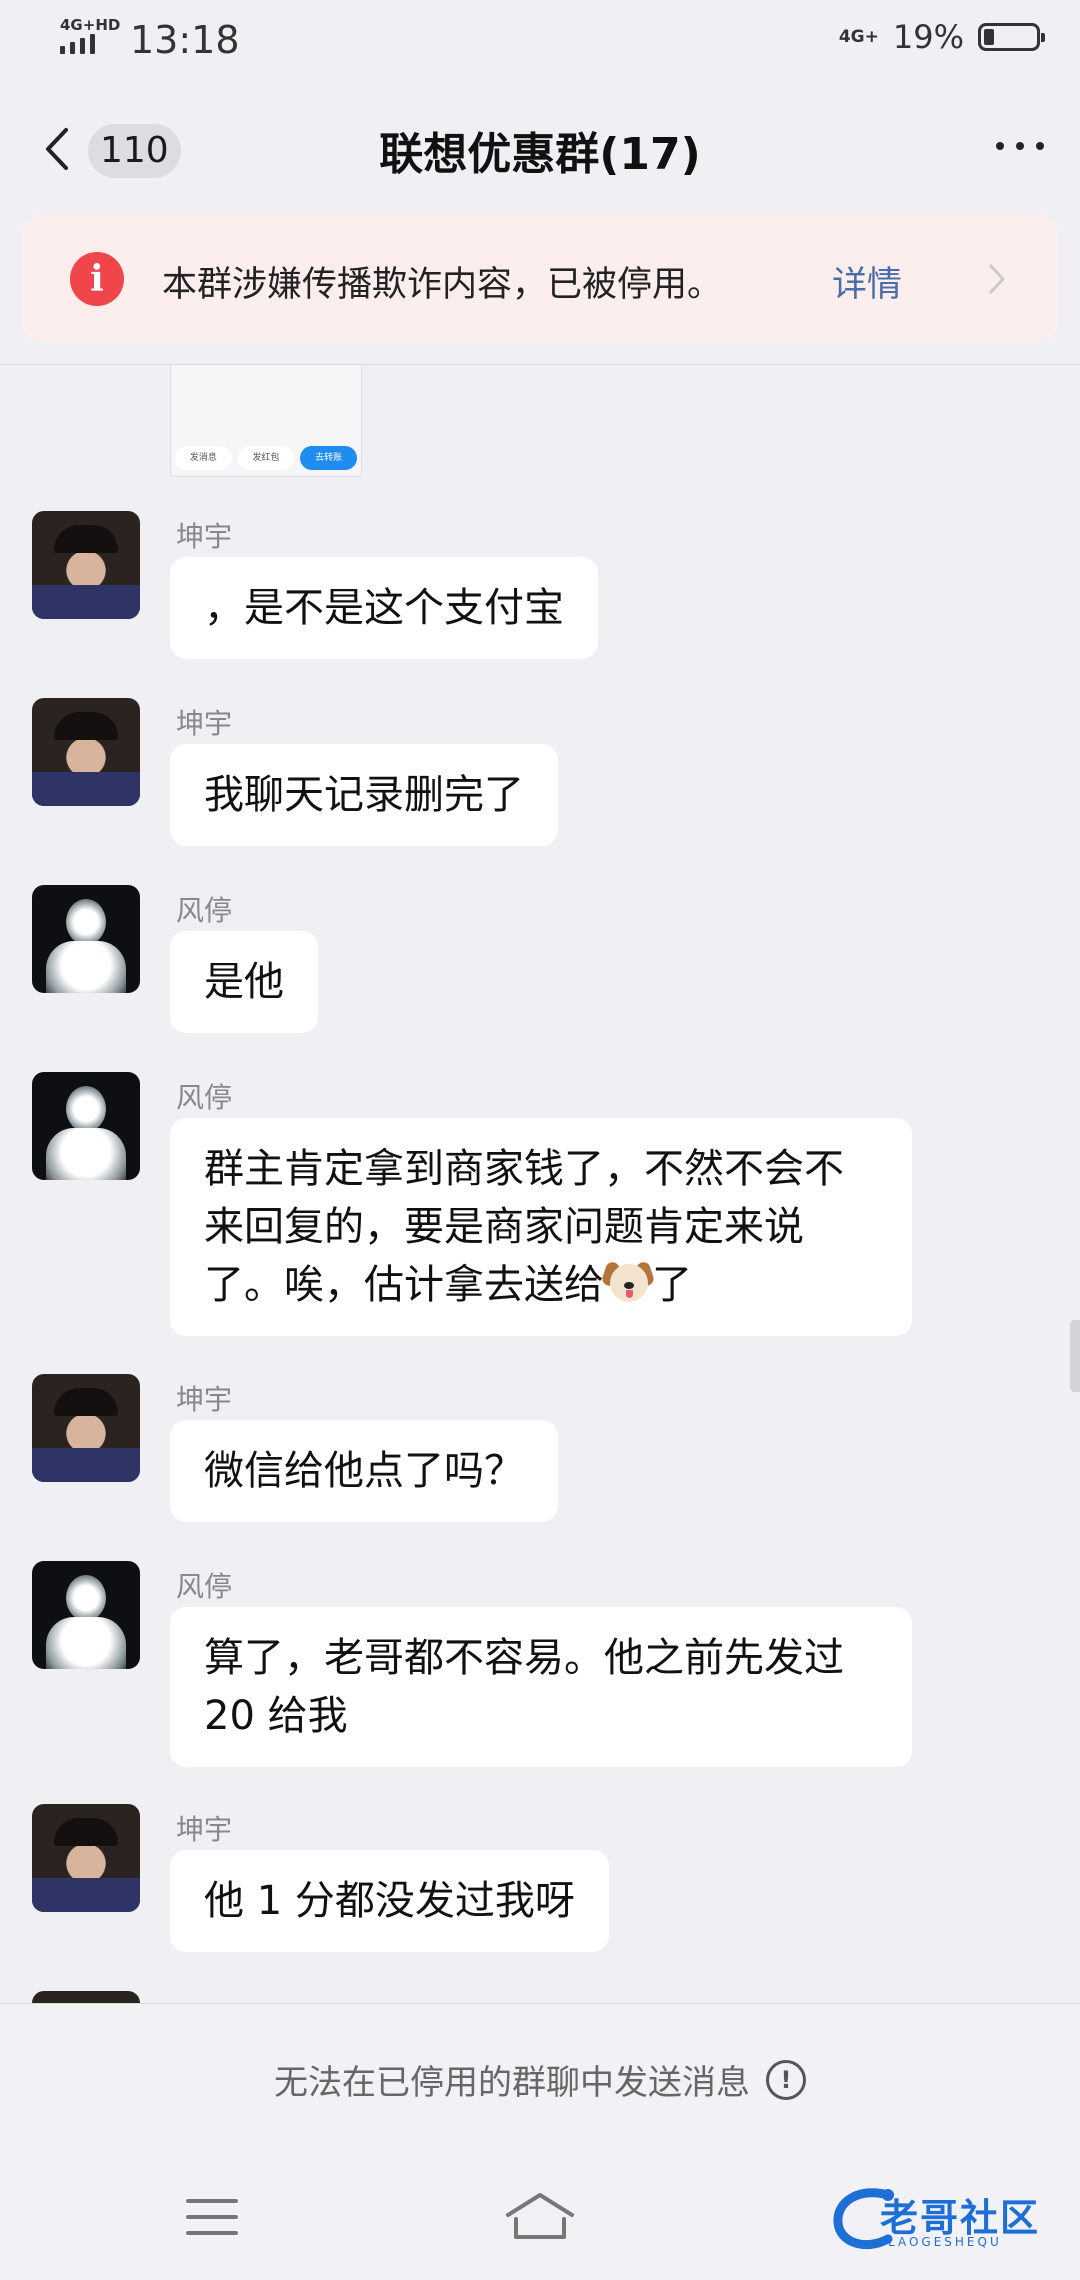 This screenshot has width=1080, height=2280. I want to click on card-action-row: 发消息 发红包 去转账, so click(266, 458).